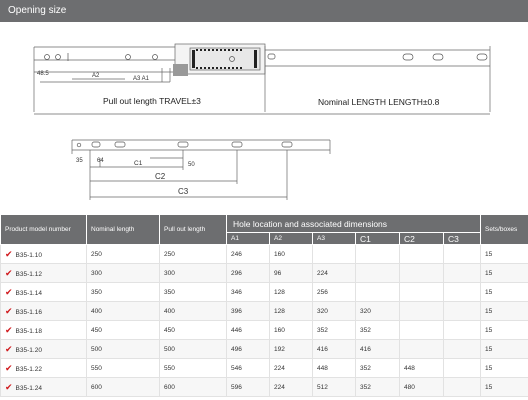 The width and height of the screenshot is (528, 400). Describe the element at coordinates (123, 254) in the screenshot. I see `nominal-cell: 250` at that location.